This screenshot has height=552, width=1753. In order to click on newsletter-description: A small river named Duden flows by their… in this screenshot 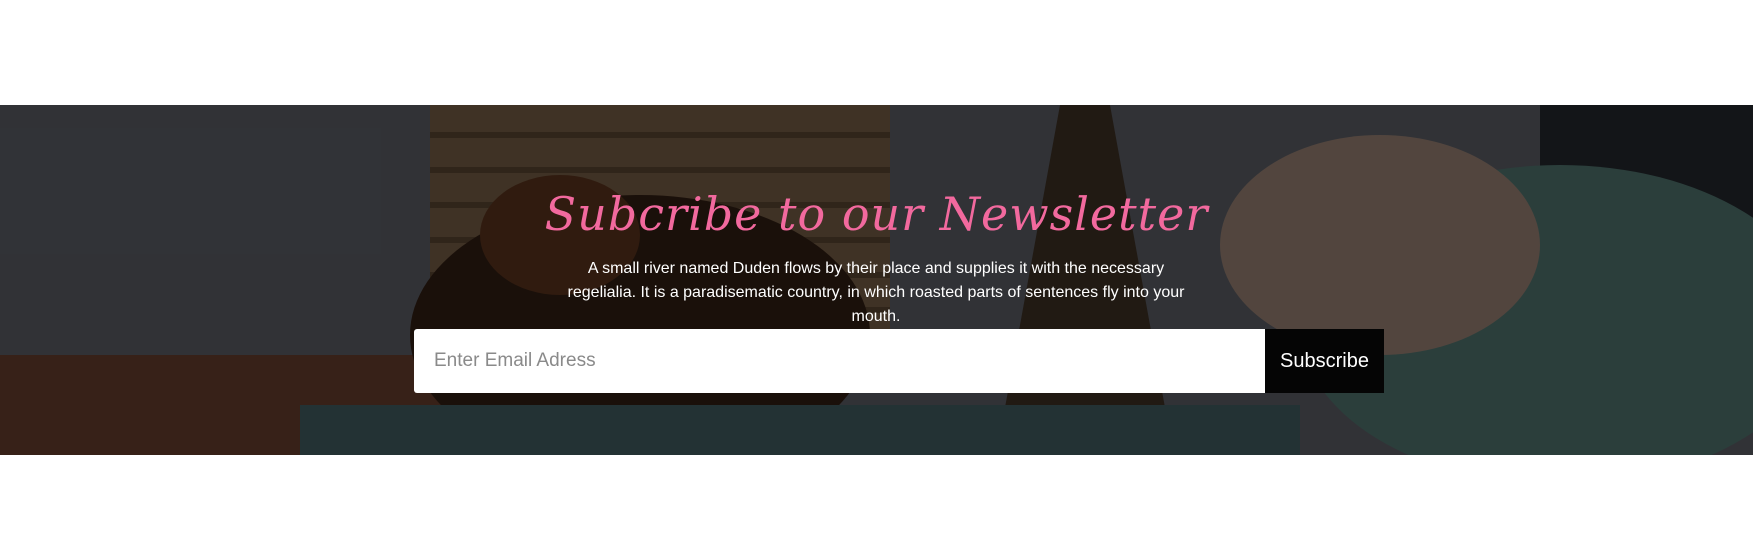, I will do `click(876, 292)`.